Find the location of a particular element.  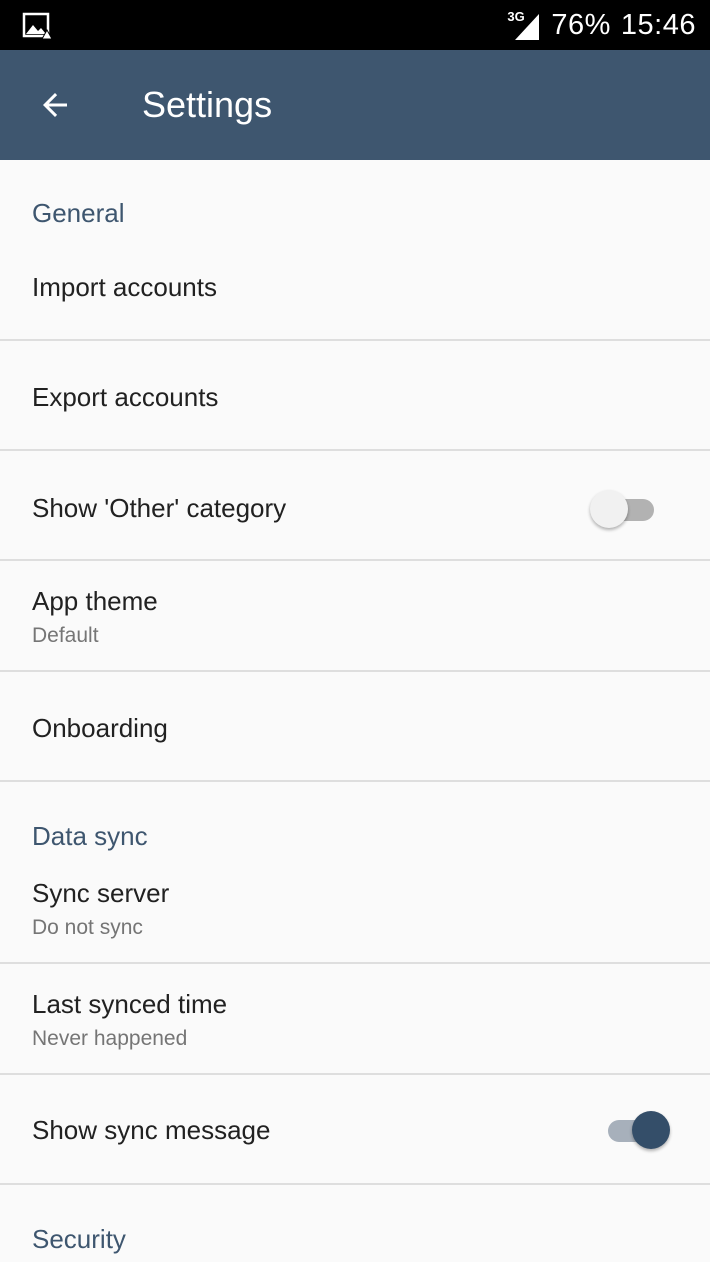

pref-title: Sync server is located at coordinates (101, 893).